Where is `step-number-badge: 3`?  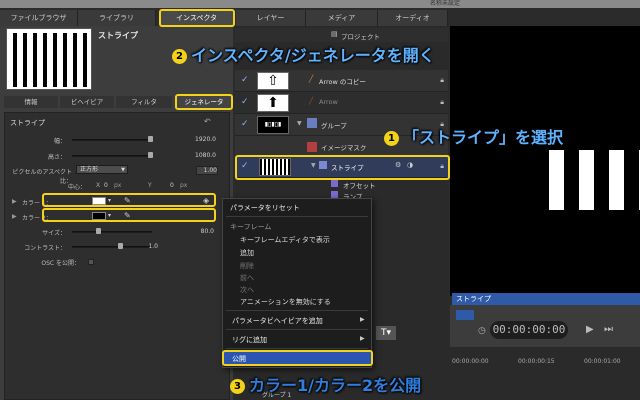
step-number-badge: 3 is located at coordinates (237, 386).